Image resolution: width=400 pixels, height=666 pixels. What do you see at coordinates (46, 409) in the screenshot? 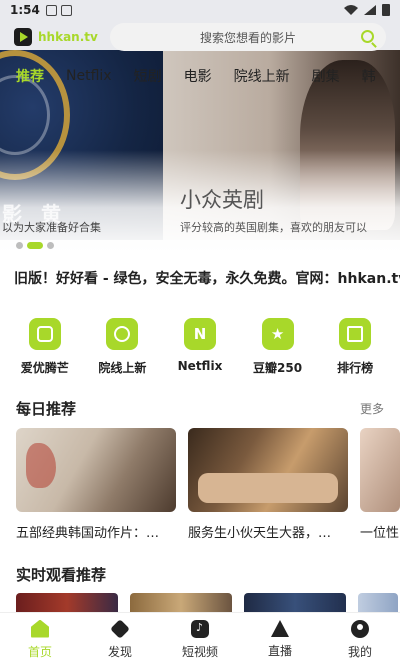
I see `daily-section-title: 每日推荐` at bounding box center [46, 409].